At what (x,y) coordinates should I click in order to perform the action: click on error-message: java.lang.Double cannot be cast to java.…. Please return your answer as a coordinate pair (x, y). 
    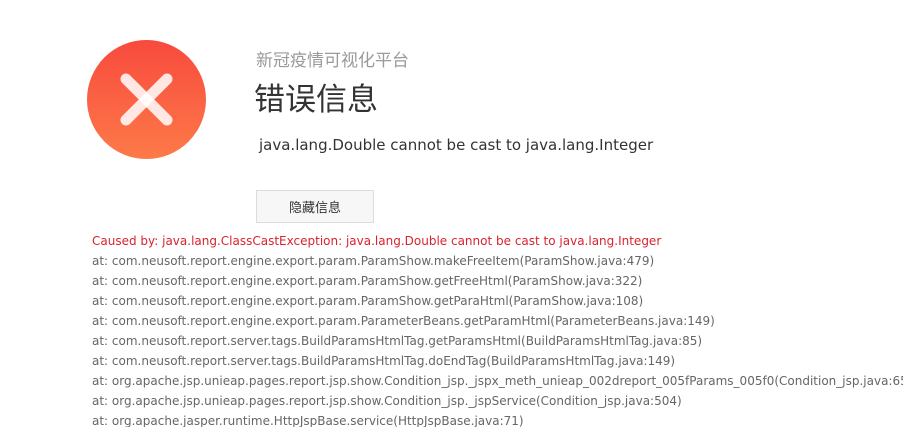
    Looking at the image, I should click on (456, 145).